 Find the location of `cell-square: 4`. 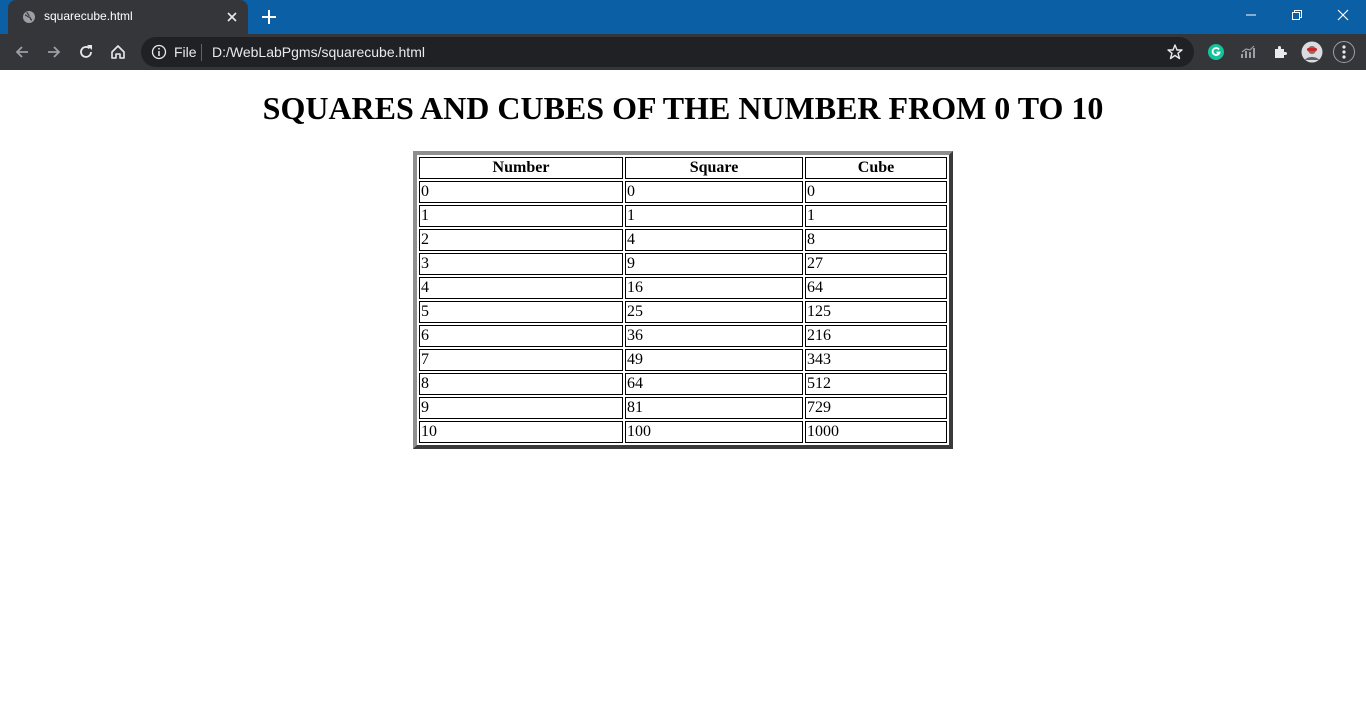

cell-square: 4 is located at coordinates (714, 240).